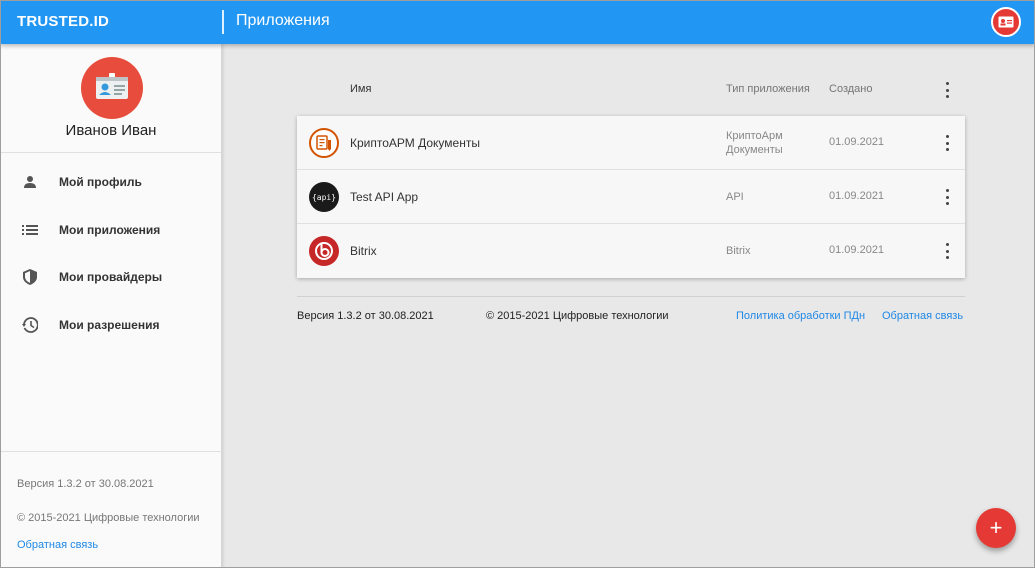 Image resolution: width=1035 pixels, height=568 pixels. What do you see at coordinates (922, 316) in the screenshot?
I see `feedback-link: Обратная связь` at bounding box center [922, 316].